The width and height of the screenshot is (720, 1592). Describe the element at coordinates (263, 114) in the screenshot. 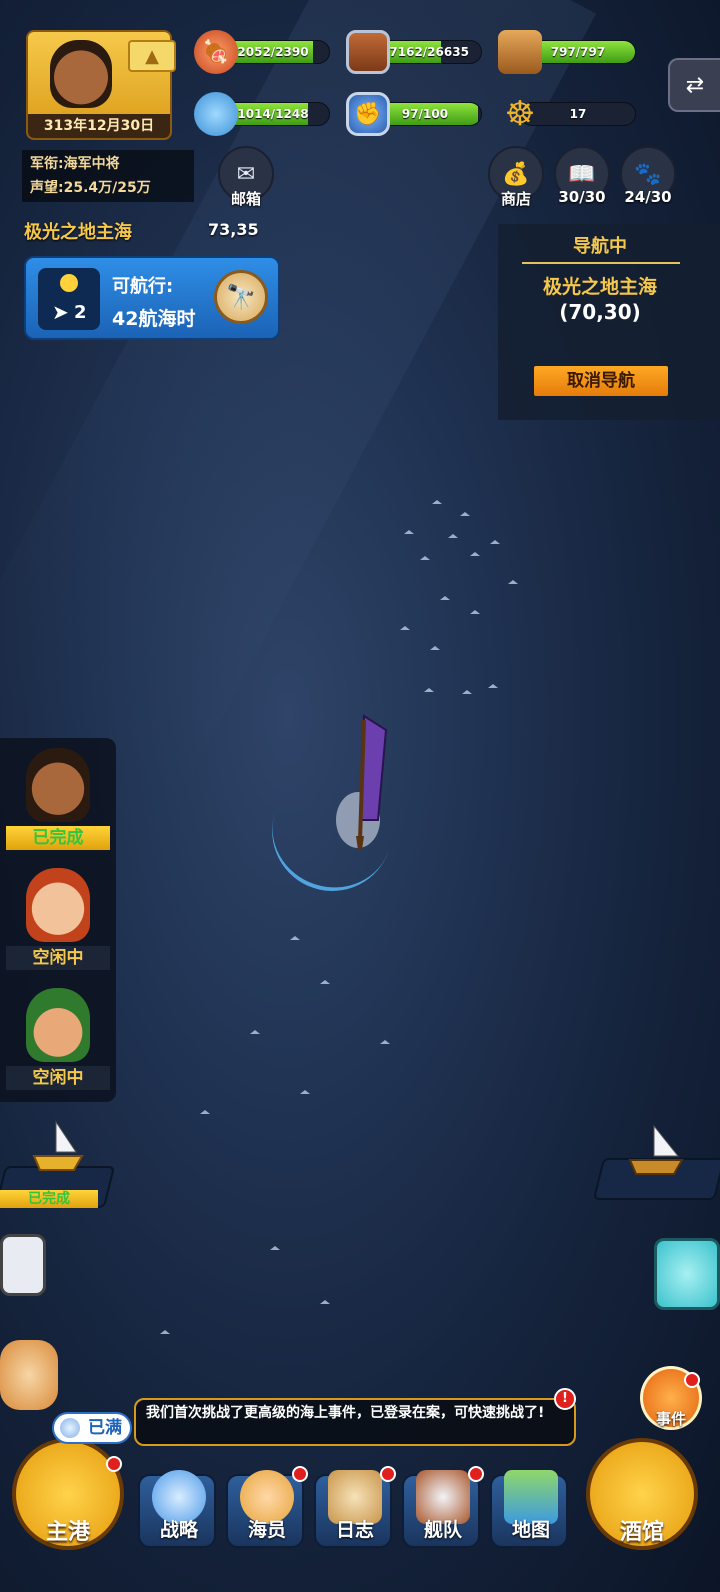

I see `crew-resource: 1014/1248` at that location.